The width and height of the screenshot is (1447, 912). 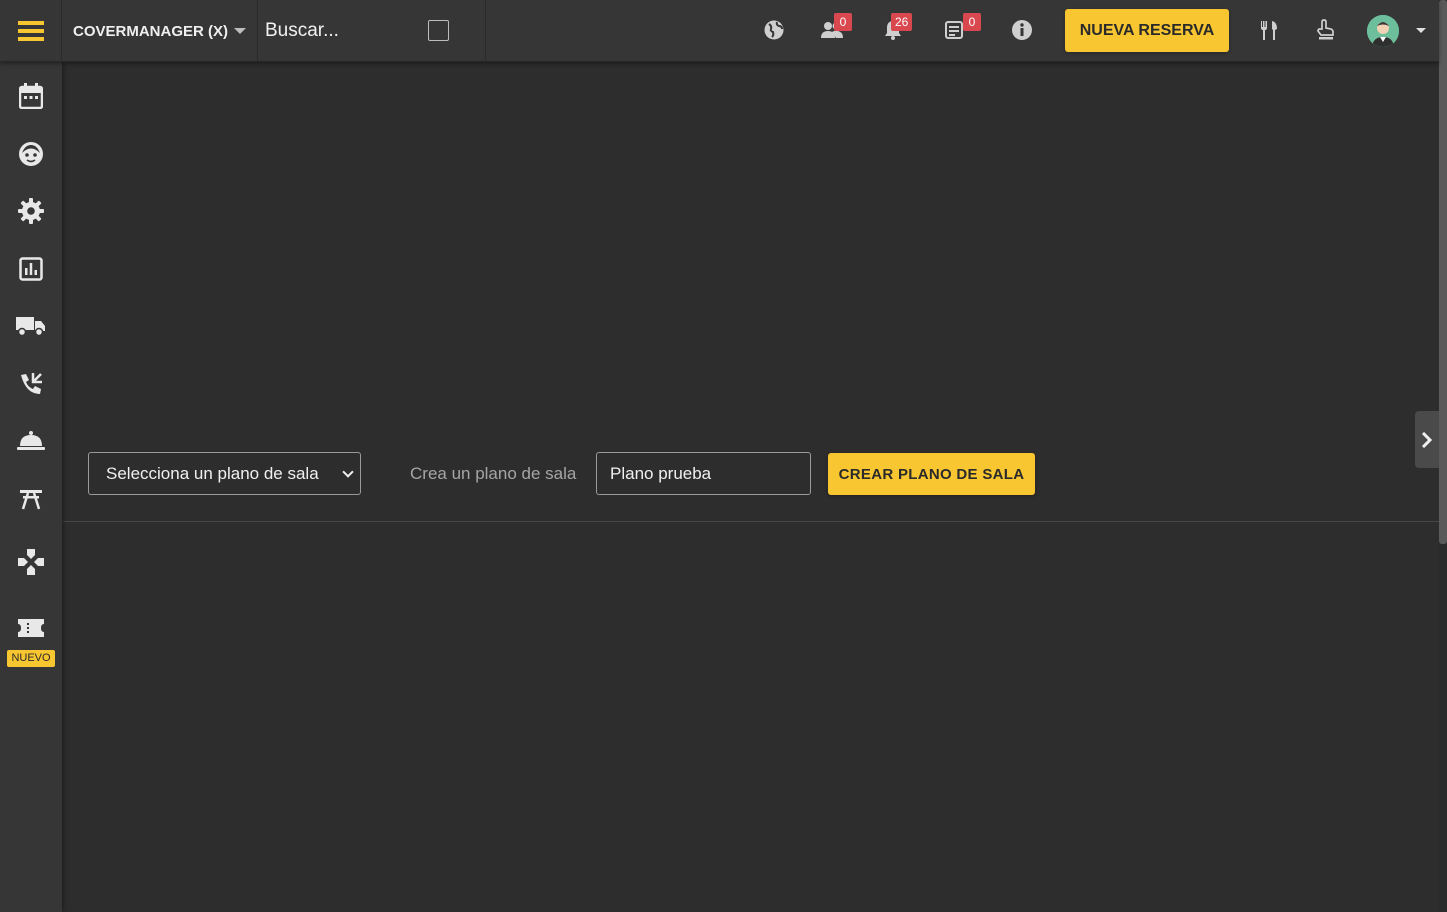 I want to click on chevron-right-icon, so click(x=1427, y=439).